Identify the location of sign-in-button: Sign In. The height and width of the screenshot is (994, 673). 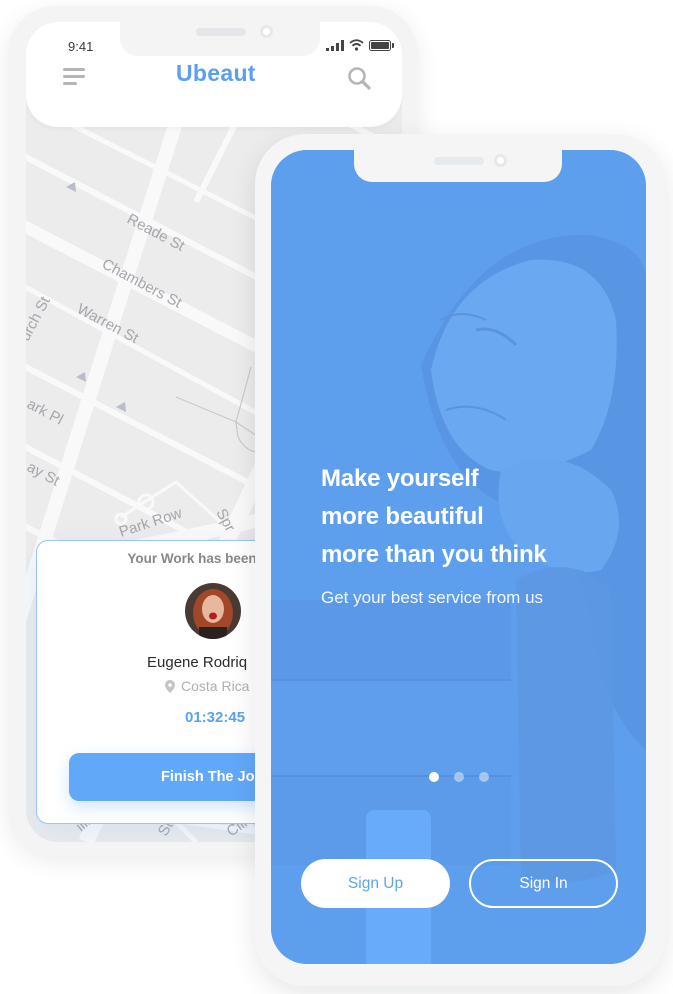
(543, 883).